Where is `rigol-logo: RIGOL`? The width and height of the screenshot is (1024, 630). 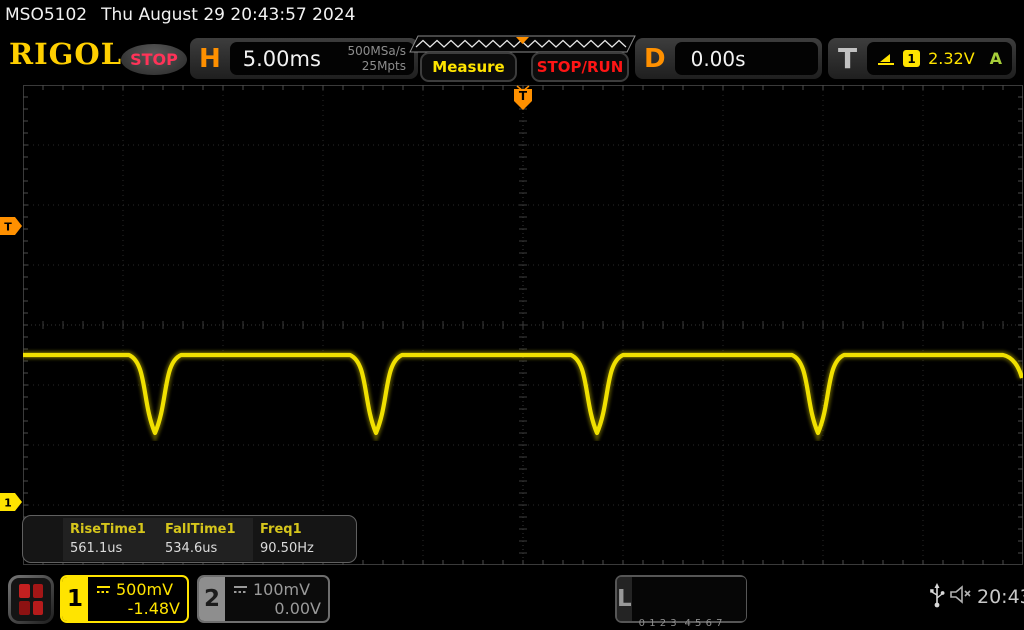 rigol-logo: RIGOL is located at coordinates (66, 54).